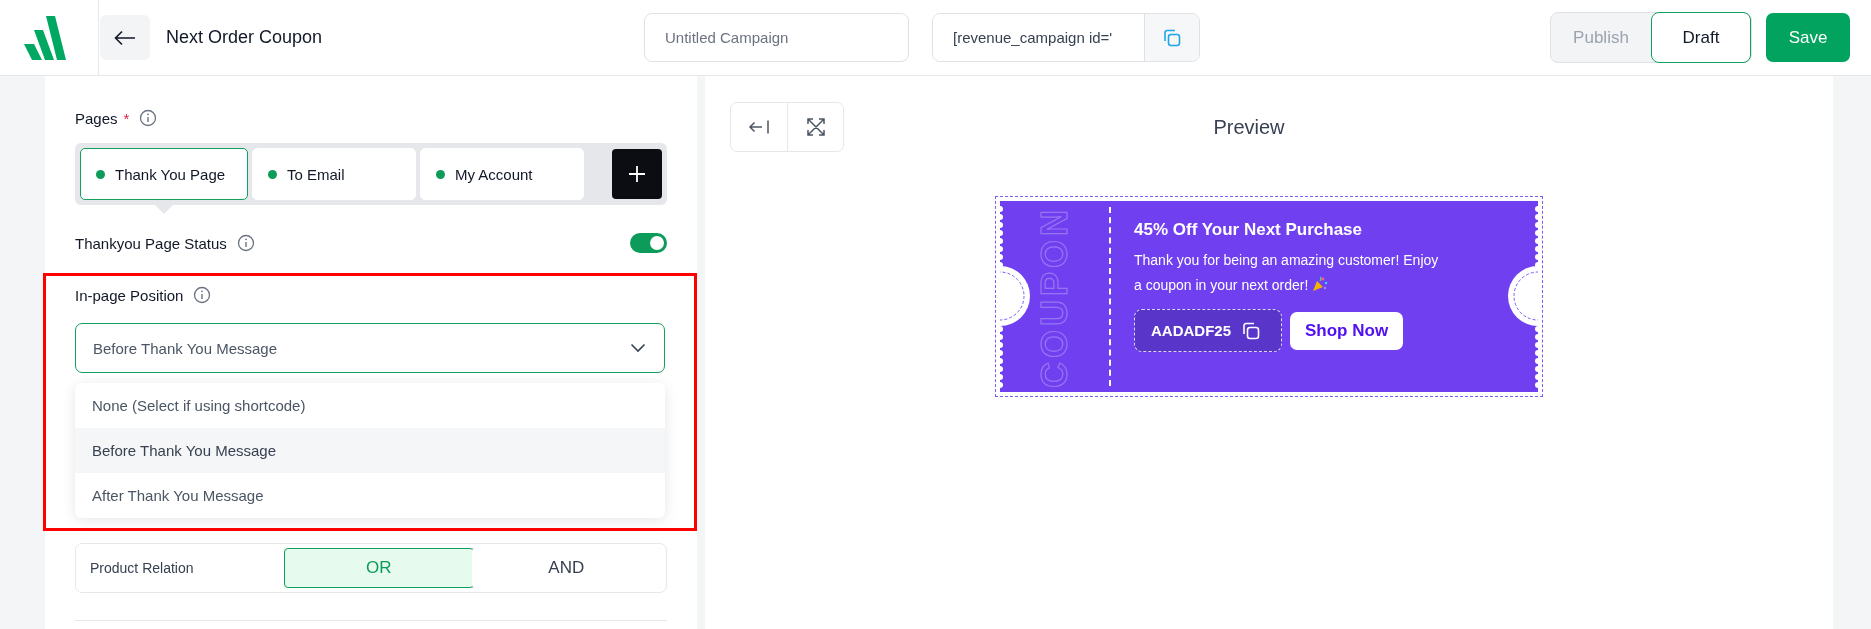  What do you see at coordinates (1701, 37) in the screenshot?
I see `status-toggle-option: Draft` at bounding box center [1701, 37].